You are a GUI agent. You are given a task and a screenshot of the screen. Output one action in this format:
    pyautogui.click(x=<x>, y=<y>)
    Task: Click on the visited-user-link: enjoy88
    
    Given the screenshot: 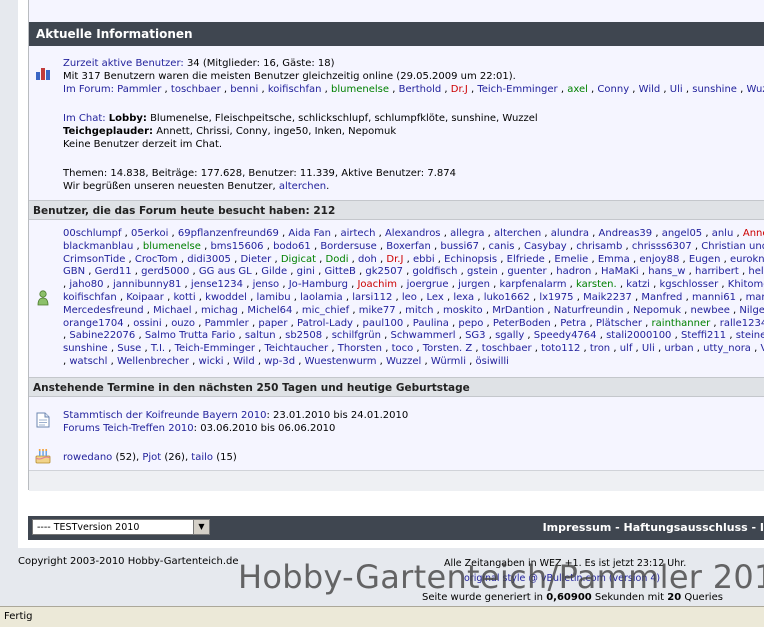 What is the action you would take?
    pyautogui.click(x=659, y=259)
    